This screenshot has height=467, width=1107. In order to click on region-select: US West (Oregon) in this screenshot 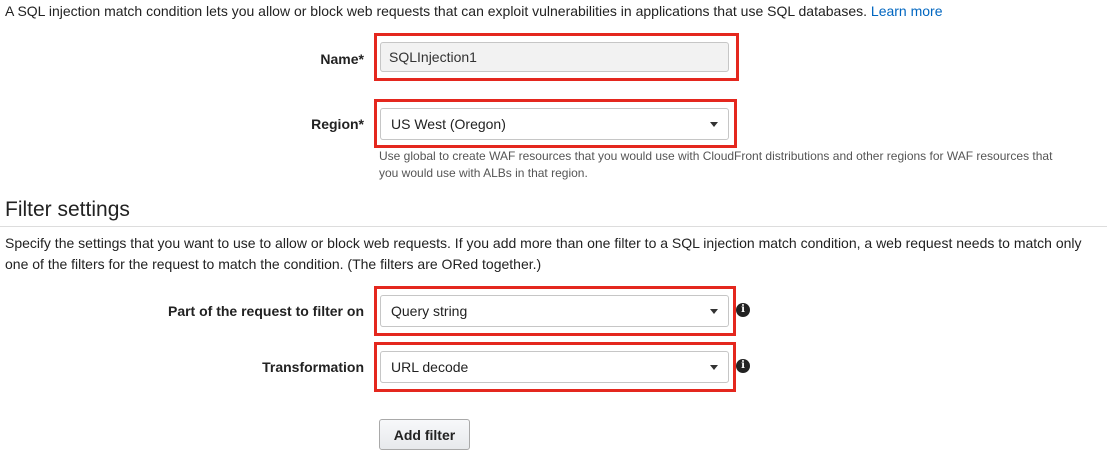, I will do `click(554, 124)`.